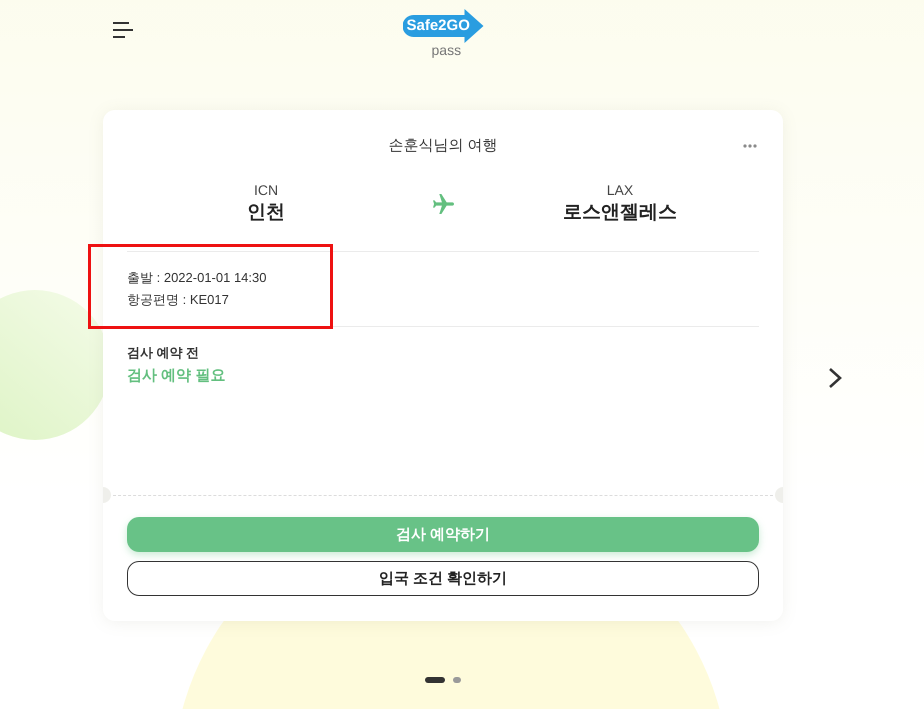  I want to click on destination-code: LAX, so click(620, 190).